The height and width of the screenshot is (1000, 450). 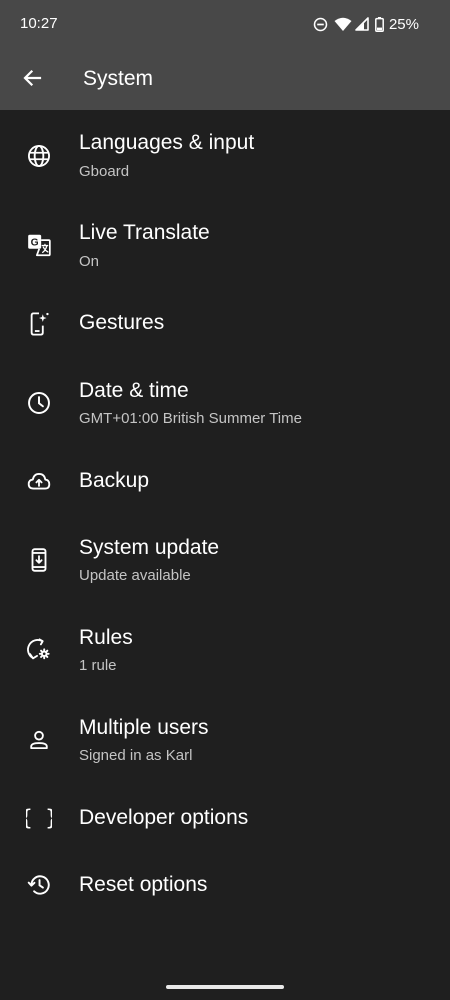 I want to click on settings-item-rules: Rules 1 rule, so click(x=225, y=649).